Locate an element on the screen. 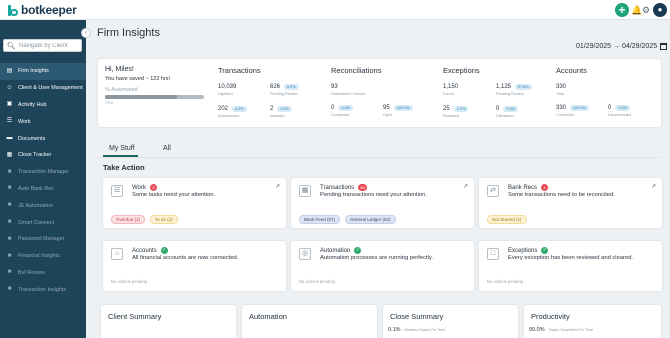 The height and width of the screenshot is (338, 670). bank-recs-icon: ⇄ is located at coordinates (493, 191).